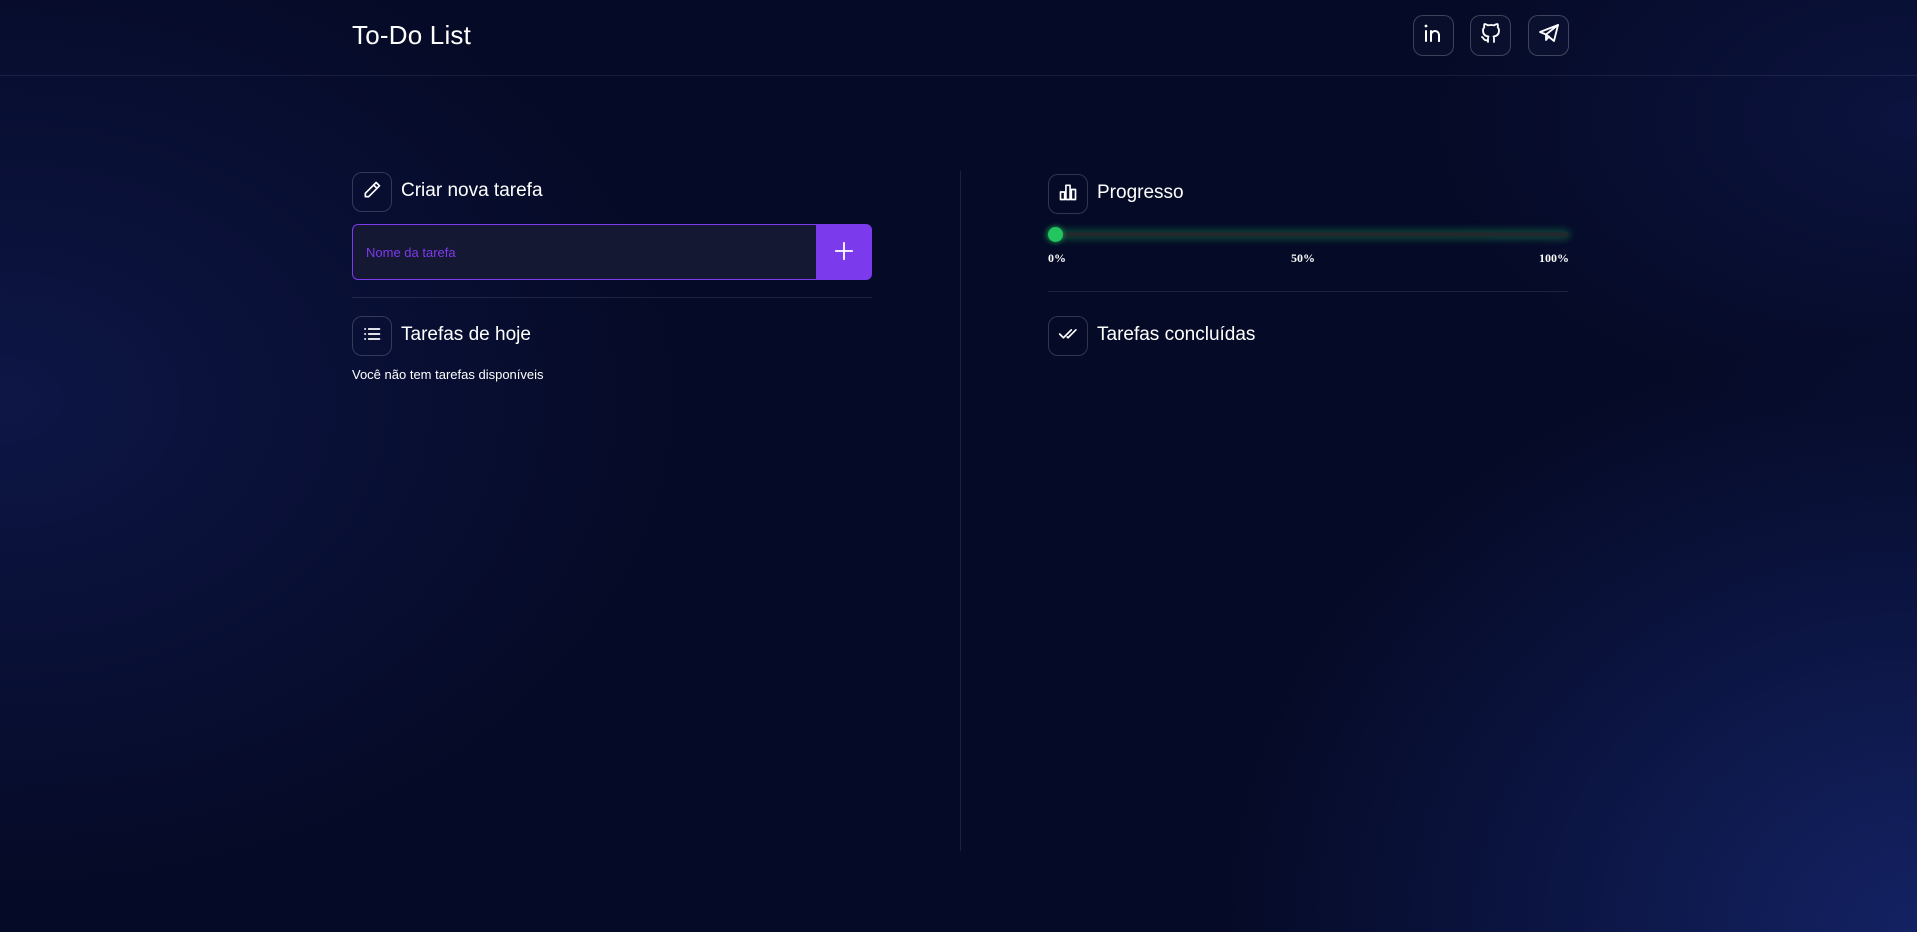  I want to click on pencil-icon, so click(372, 192).